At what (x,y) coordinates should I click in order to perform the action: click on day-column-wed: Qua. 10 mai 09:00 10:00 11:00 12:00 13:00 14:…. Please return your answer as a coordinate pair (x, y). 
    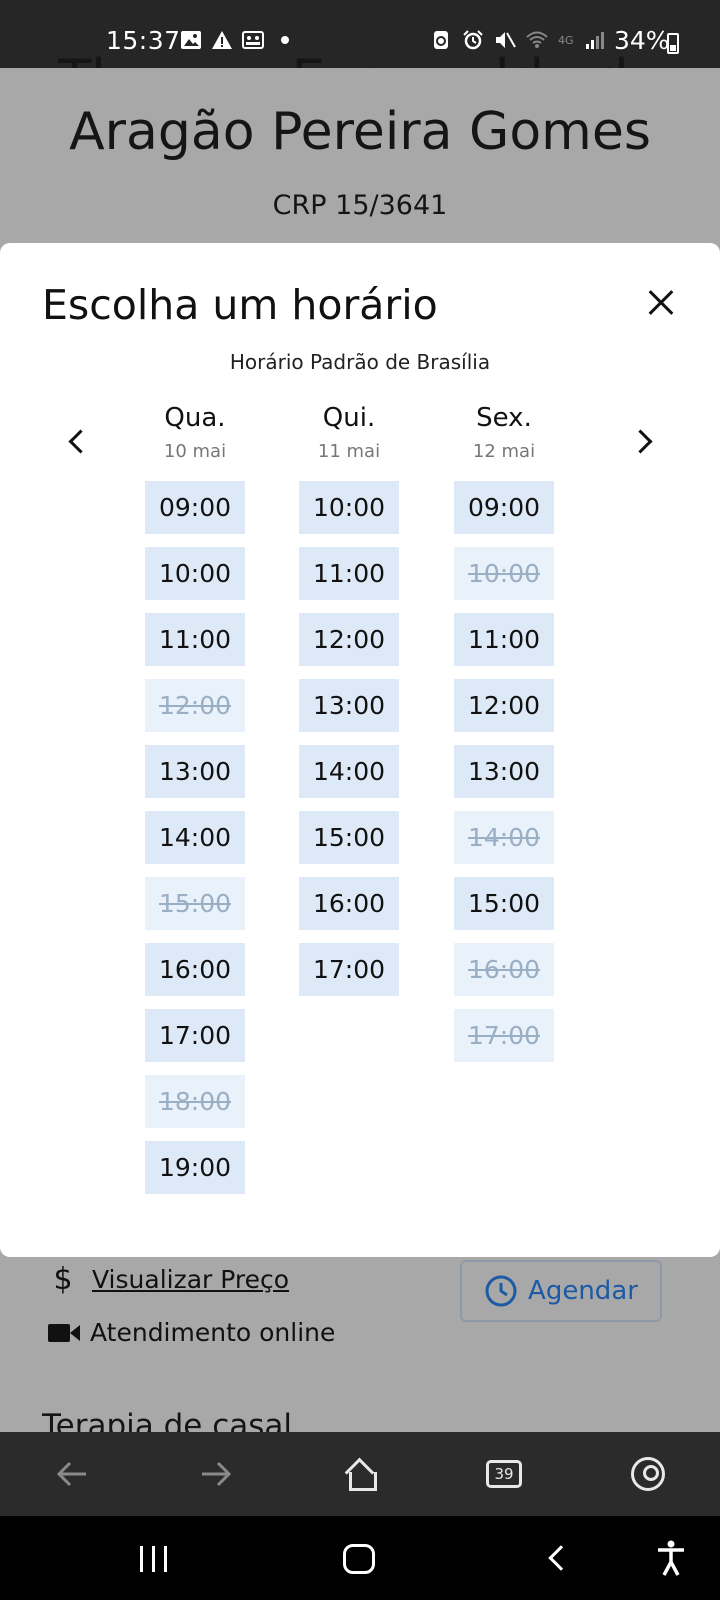
    Looking at the image, I should click on (195, 798).